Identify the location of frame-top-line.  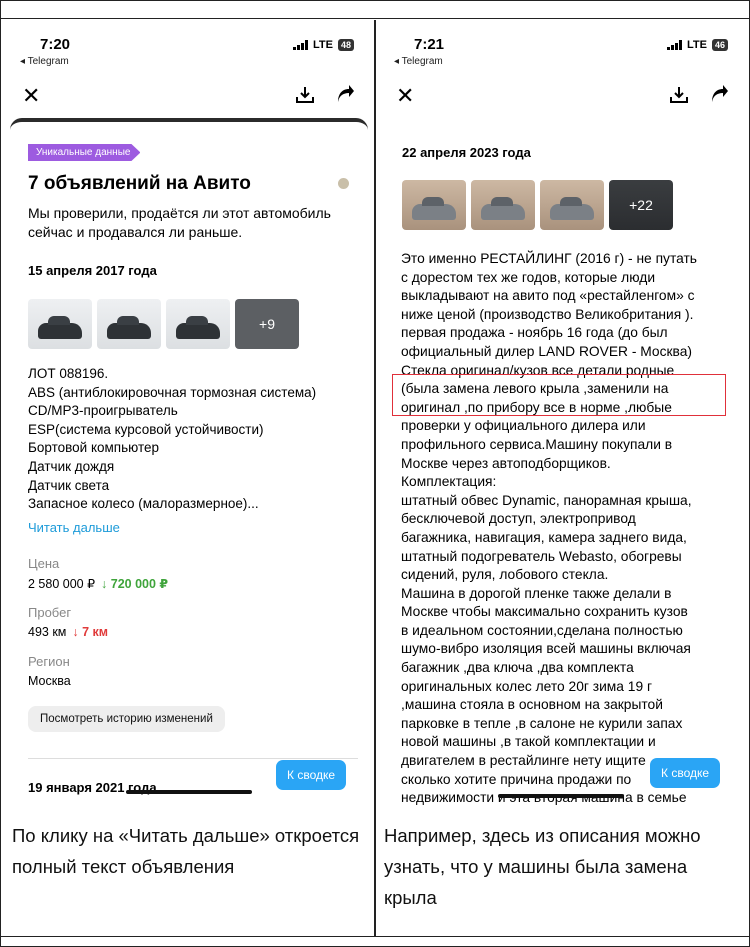
(375, 18).